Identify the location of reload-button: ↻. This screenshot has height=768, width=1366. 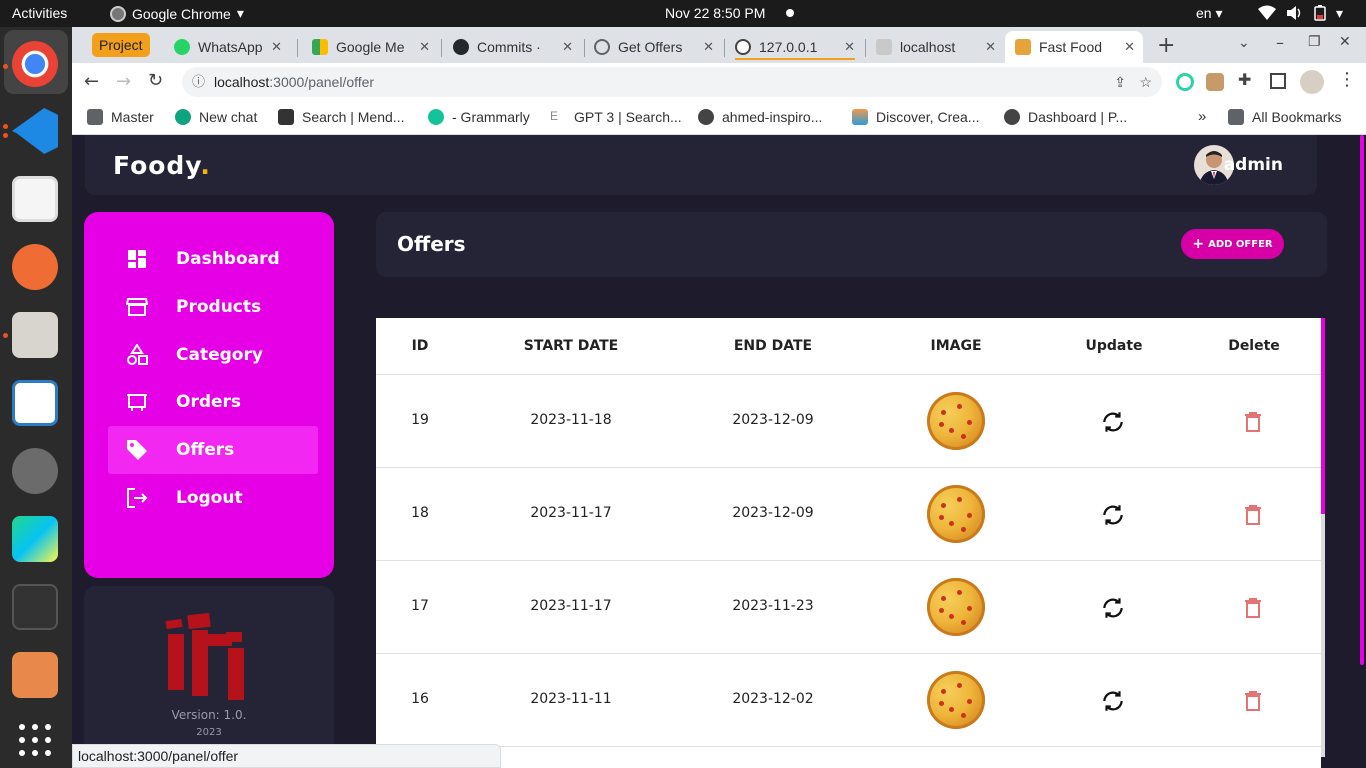
(155, 80).